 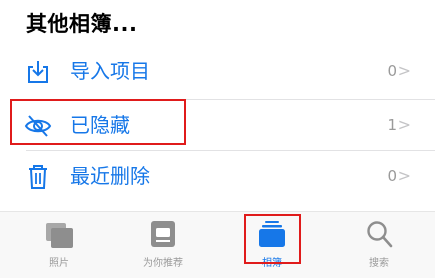 I want to click on tab-for-you: 为你推荐, so click(x=163, y=245).